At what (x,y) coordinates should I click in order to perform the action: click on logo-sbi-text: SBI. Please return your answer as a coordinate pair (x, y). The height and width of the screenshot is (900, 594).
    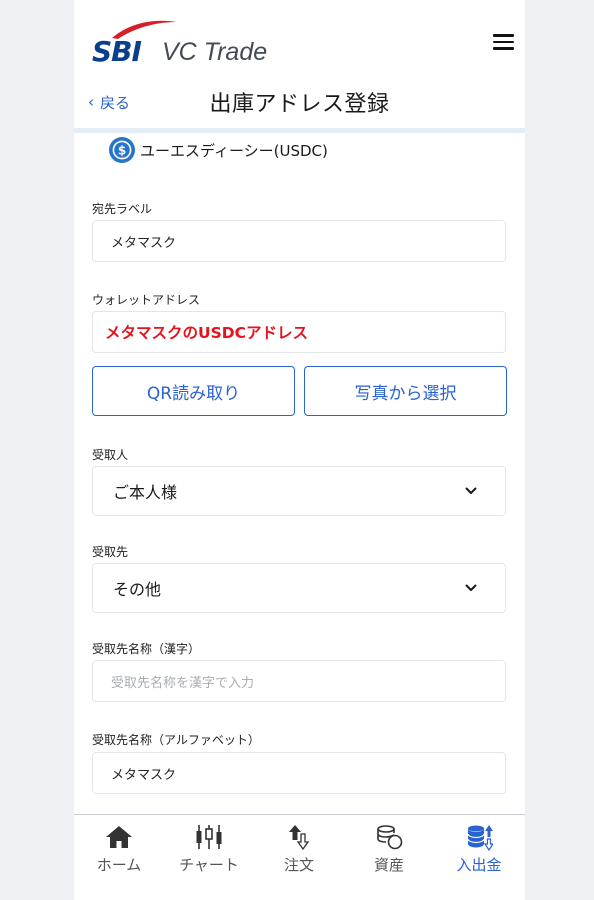
    Looking at the image, I should click on (117, 51).